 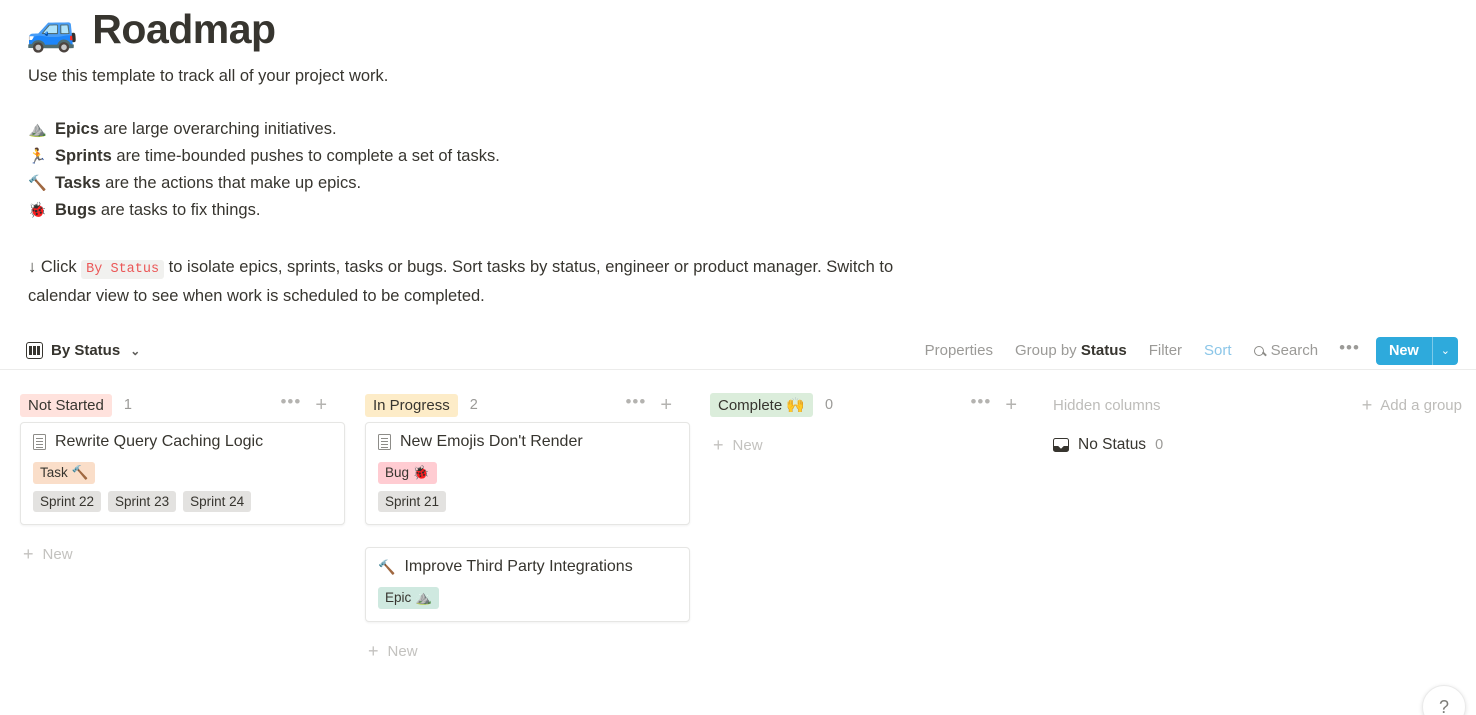 I want to click on view-tab-by-status: By Status ⌄, so click(x=83, y=350).